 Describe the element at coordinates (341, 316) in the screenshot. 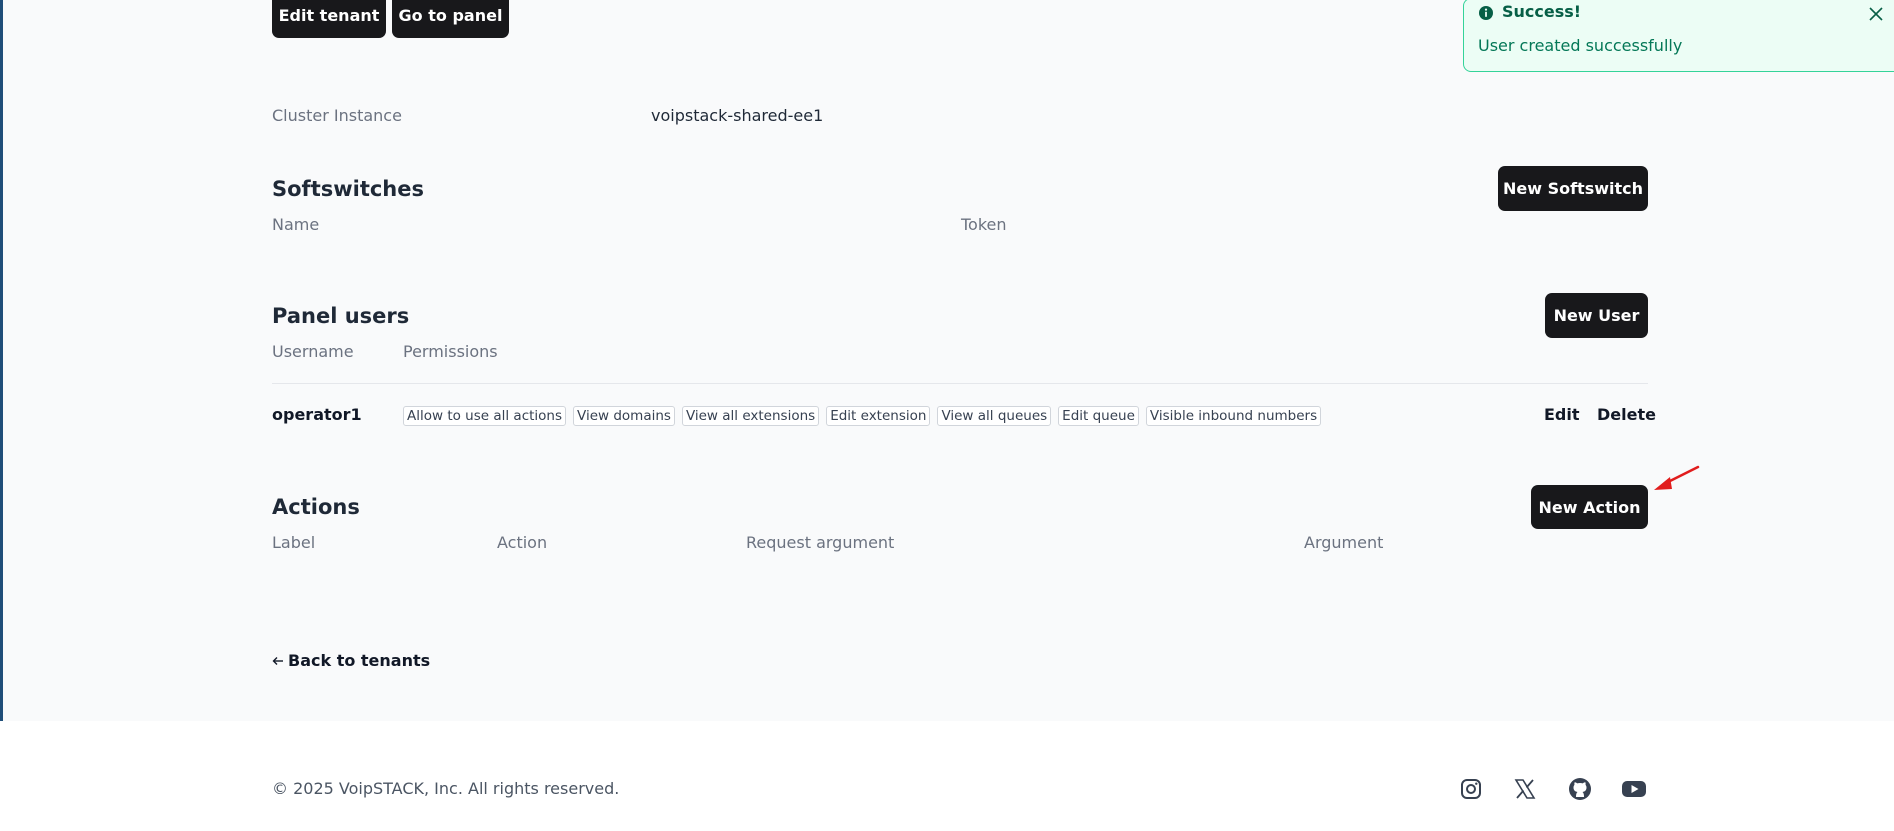

I see `panel-users-title: Panel users` at that location.